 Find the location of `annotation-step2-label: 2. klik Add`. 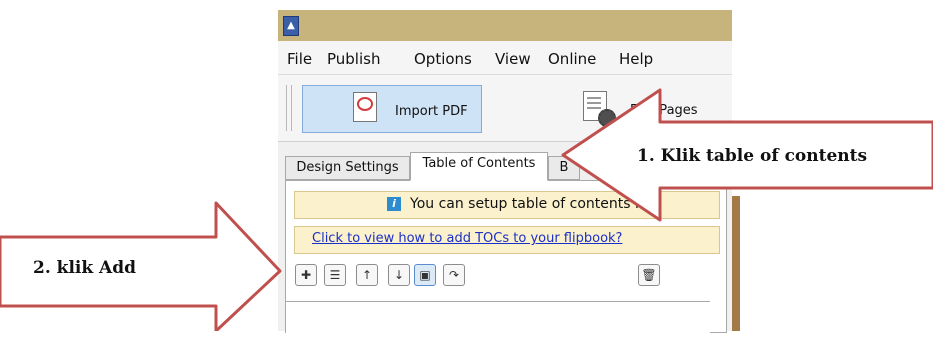

annotation-step2-label: 2. klik Add is located at coordinates (85, 268).